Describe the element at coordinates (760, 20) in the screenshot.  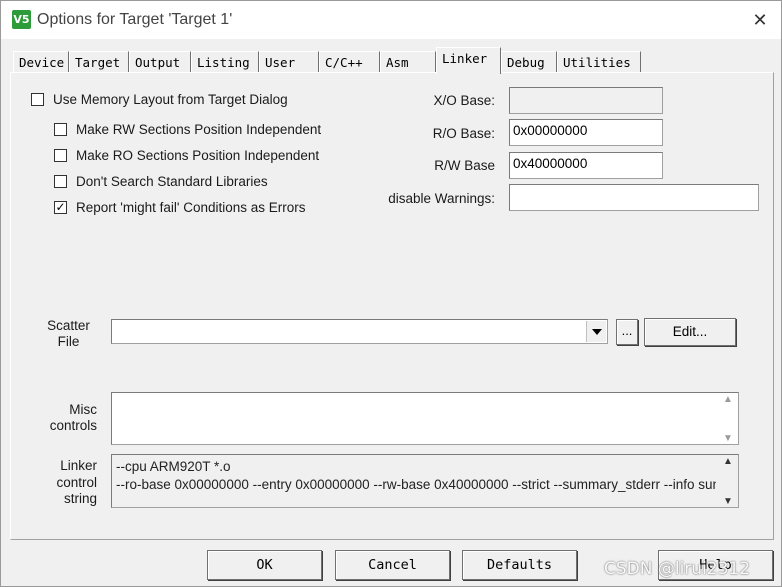
I see `close-icon: ✕` at that location.